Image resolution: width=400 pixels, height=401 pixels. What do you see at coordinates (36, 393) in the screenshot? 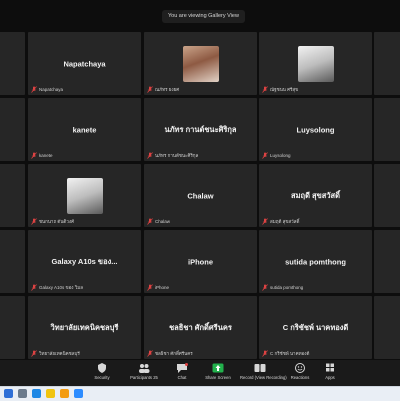
I see `edge-icon` at bounding box center [36, 393].